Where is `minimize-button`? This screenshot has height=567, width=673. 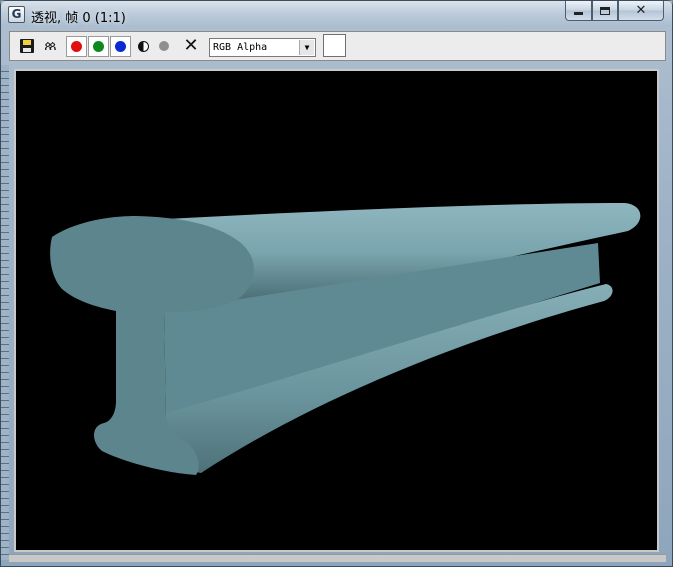 minimize-button is located at coordinates (578, 11).